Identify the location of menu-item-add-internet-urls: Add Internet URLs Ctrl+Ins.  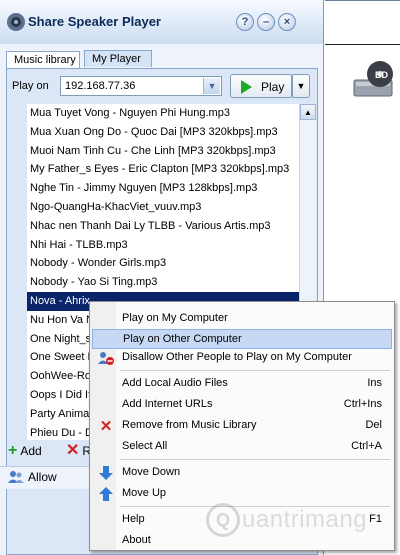
(242, 405).